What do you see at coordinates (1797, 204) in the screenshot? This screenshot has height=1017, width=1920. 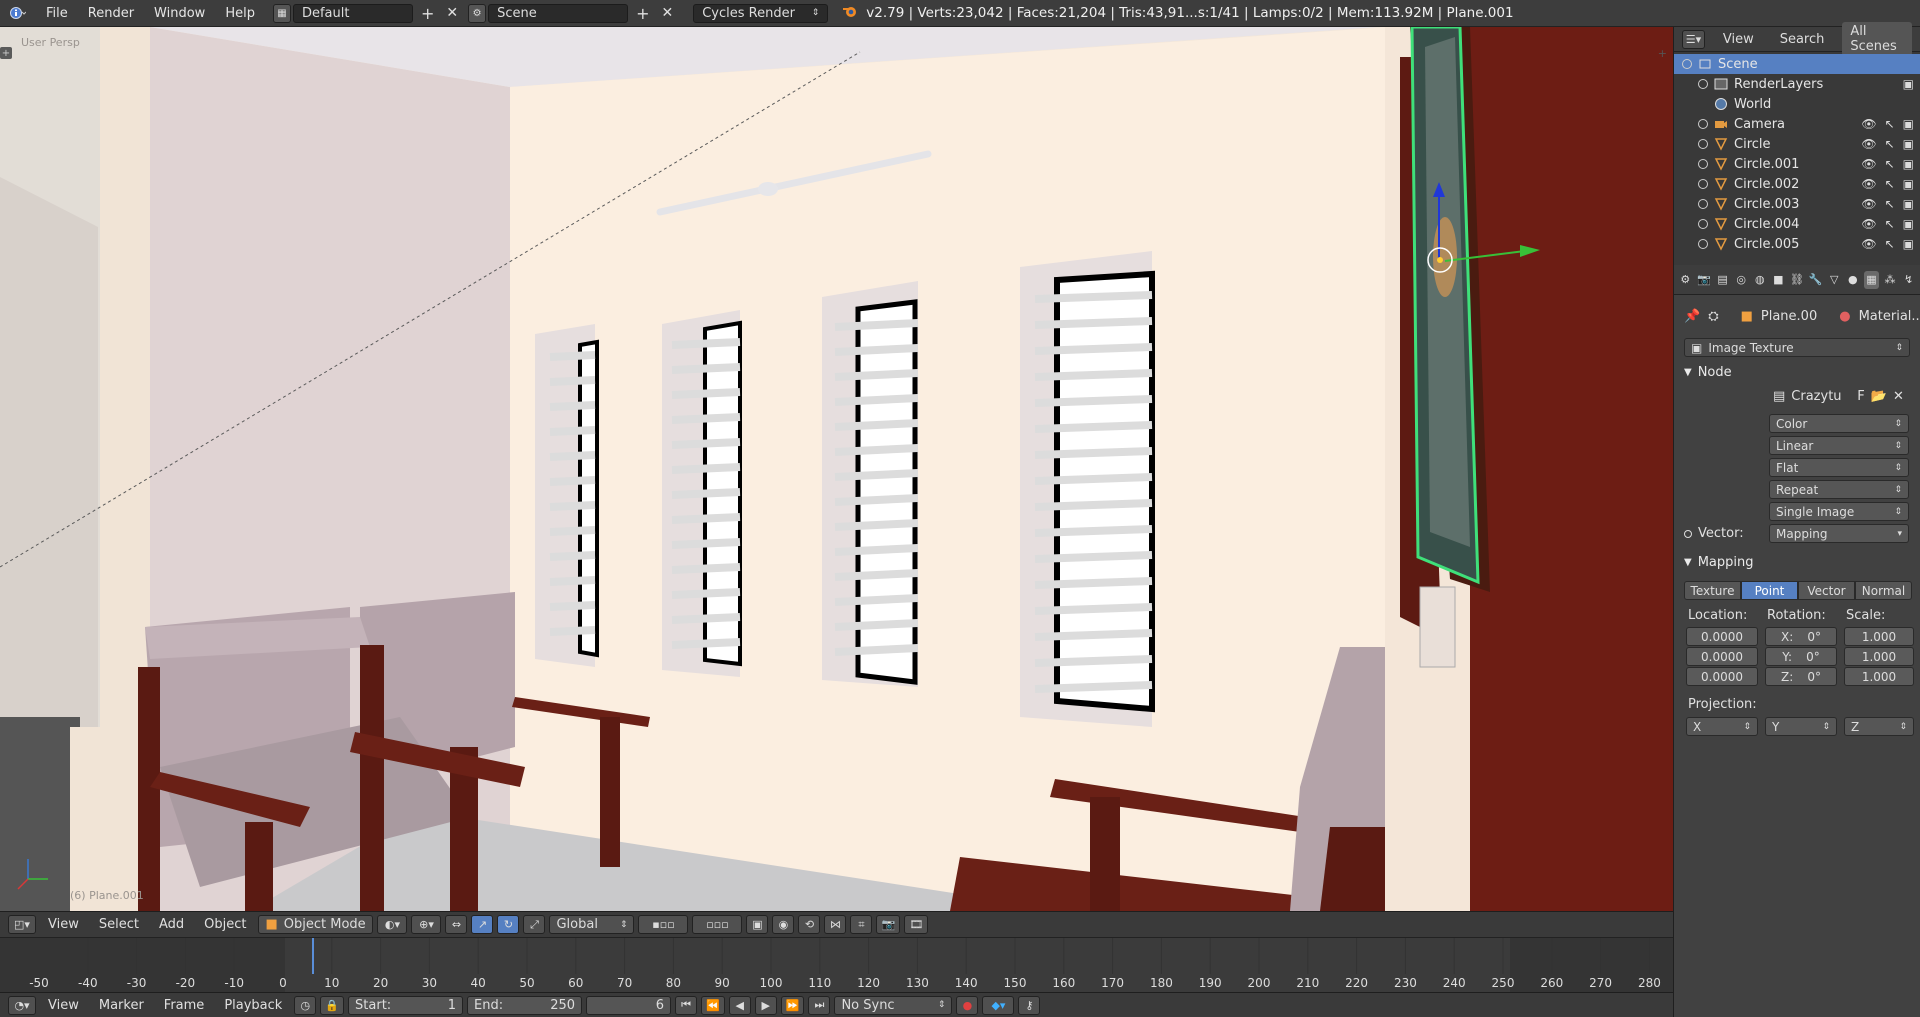 I see `outliner-row-circle-003: Circle.003 👁 ↖ ▣` at bounding box center [1797, 204].